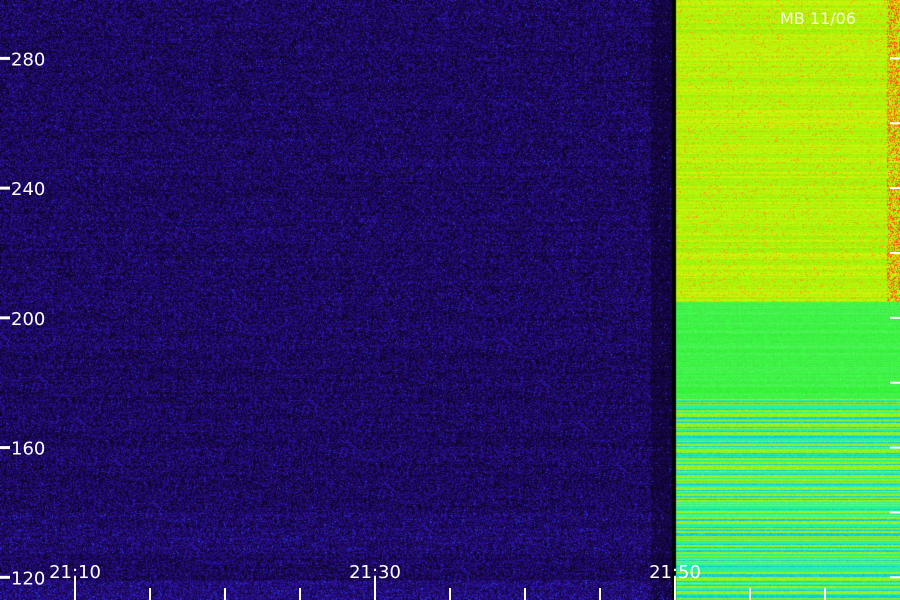  I want to click on x-axis: 21:10 21:30 21:50, so click(437, 581).